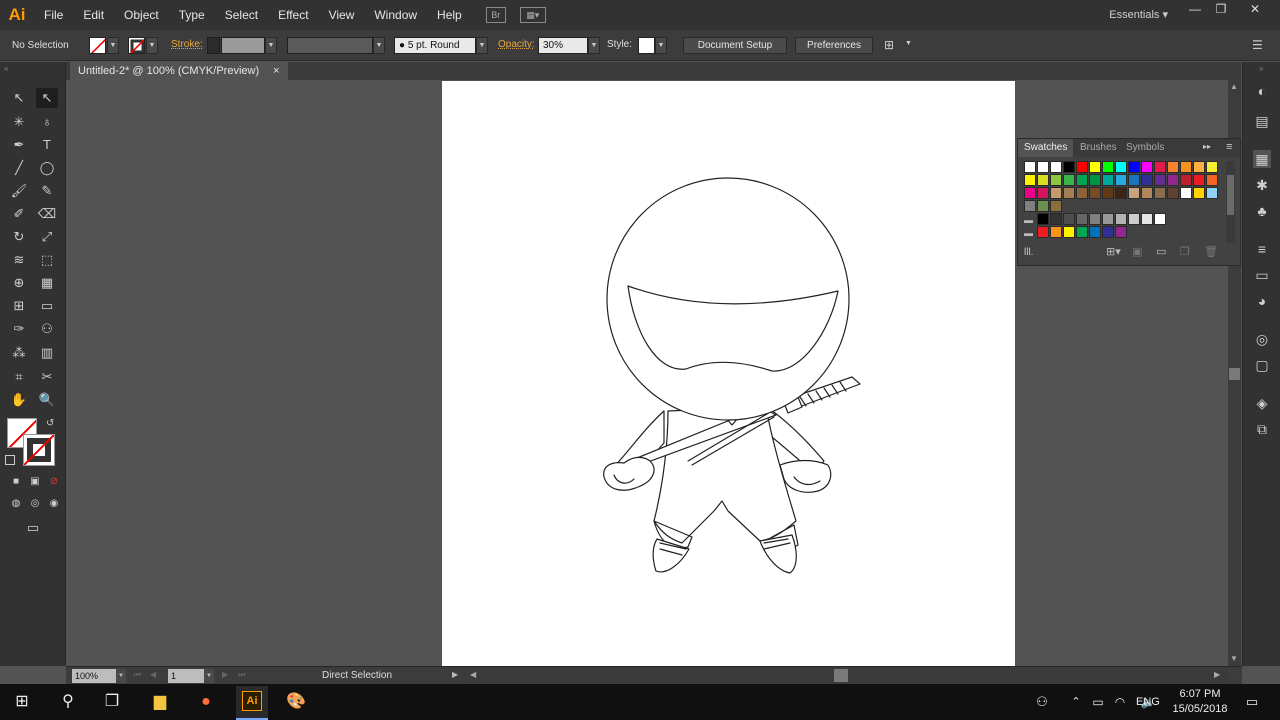 The height and width of the screenshot is (720, 1280). Describe the element at coordinates (152, 45) in the screenshot. I see `stroke-dropdown: ▼` at that location.